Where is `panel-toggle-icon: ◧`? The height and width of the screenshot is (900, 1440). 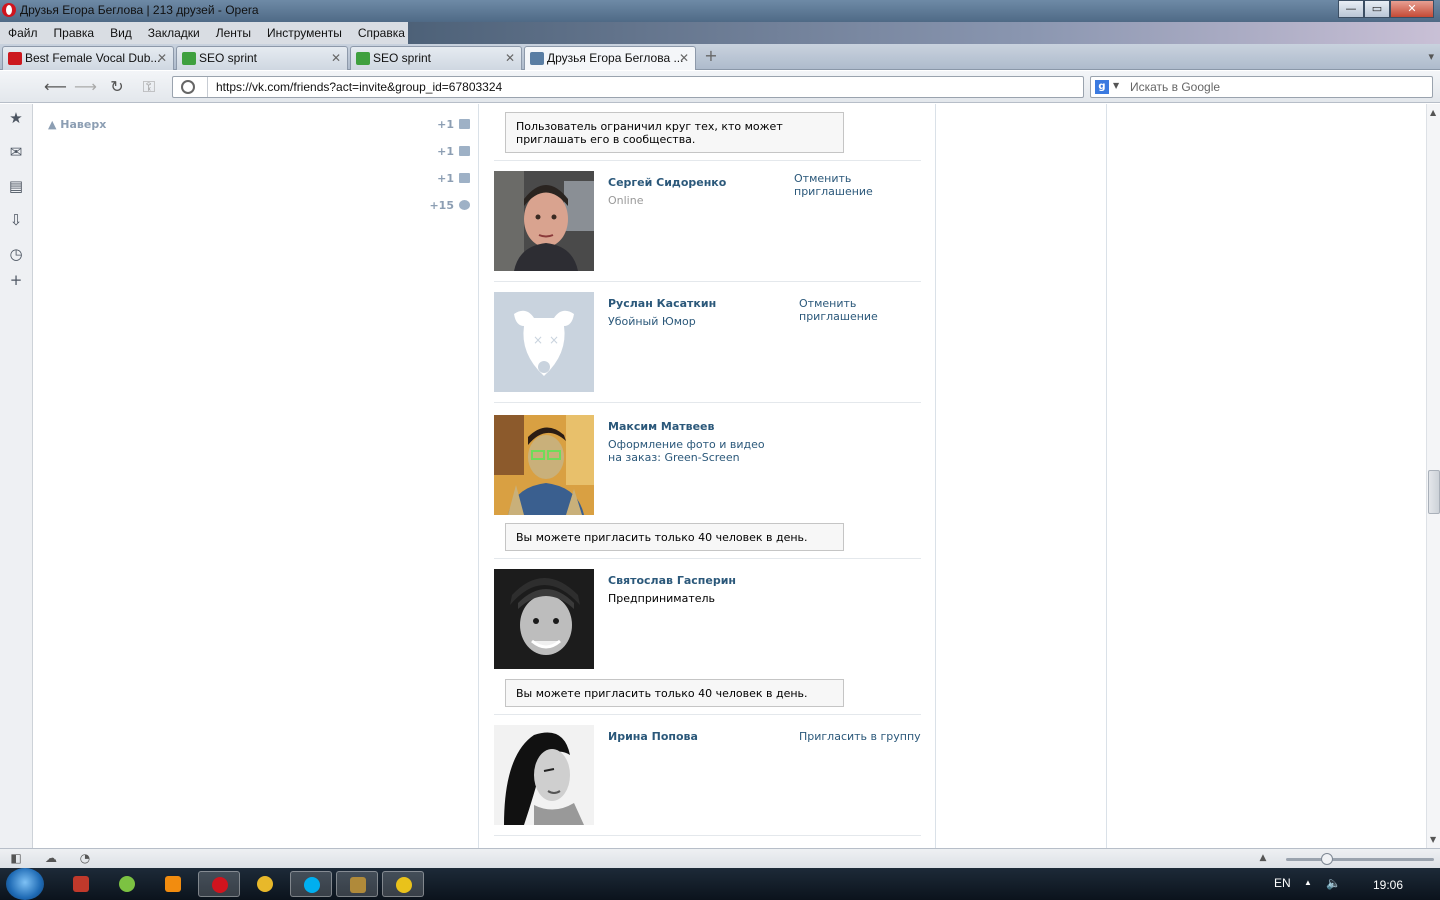
panel-toggle-icon: ◧ is located at coordinates (16, 858).